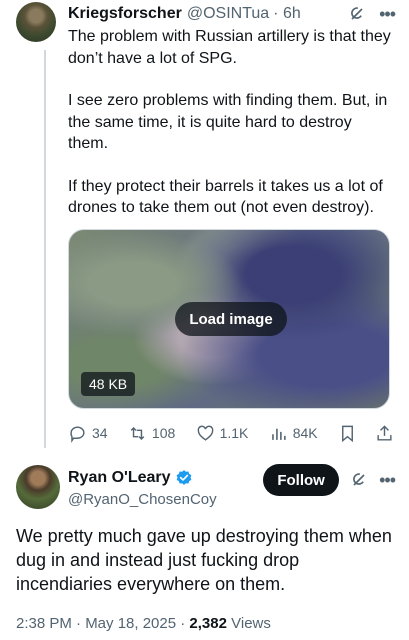 The width and height of the screenshot is (409, 640). I want to click on author-name: Kriegsforscher, so click(125, 14).